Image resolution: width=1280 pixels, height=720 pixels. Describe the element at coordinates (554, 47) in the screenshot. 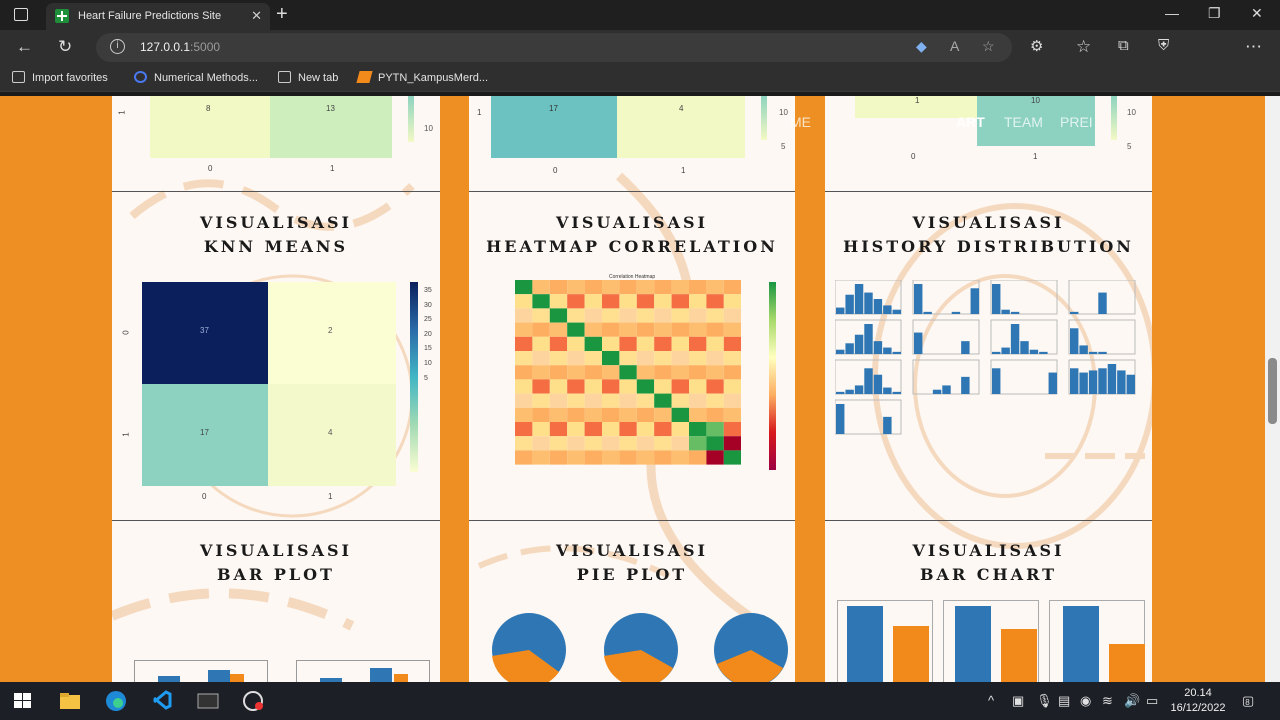

I see `address-bar: i 127.0.0.1:5000 ◆ A ☆` at that location.